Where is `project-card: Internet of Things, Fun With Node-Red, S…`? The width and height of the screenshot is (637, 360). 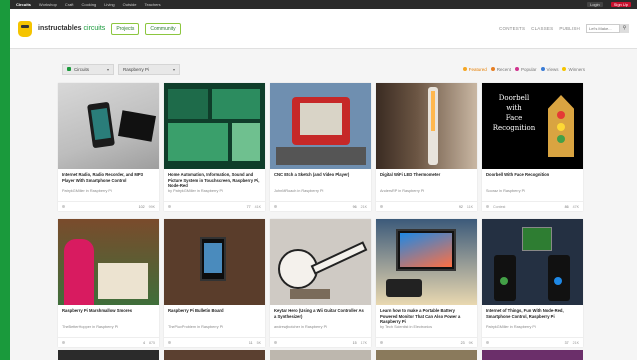 project-card: Internet of Things, Fun With Node-Red, S… is located at coordinates (532, 283).